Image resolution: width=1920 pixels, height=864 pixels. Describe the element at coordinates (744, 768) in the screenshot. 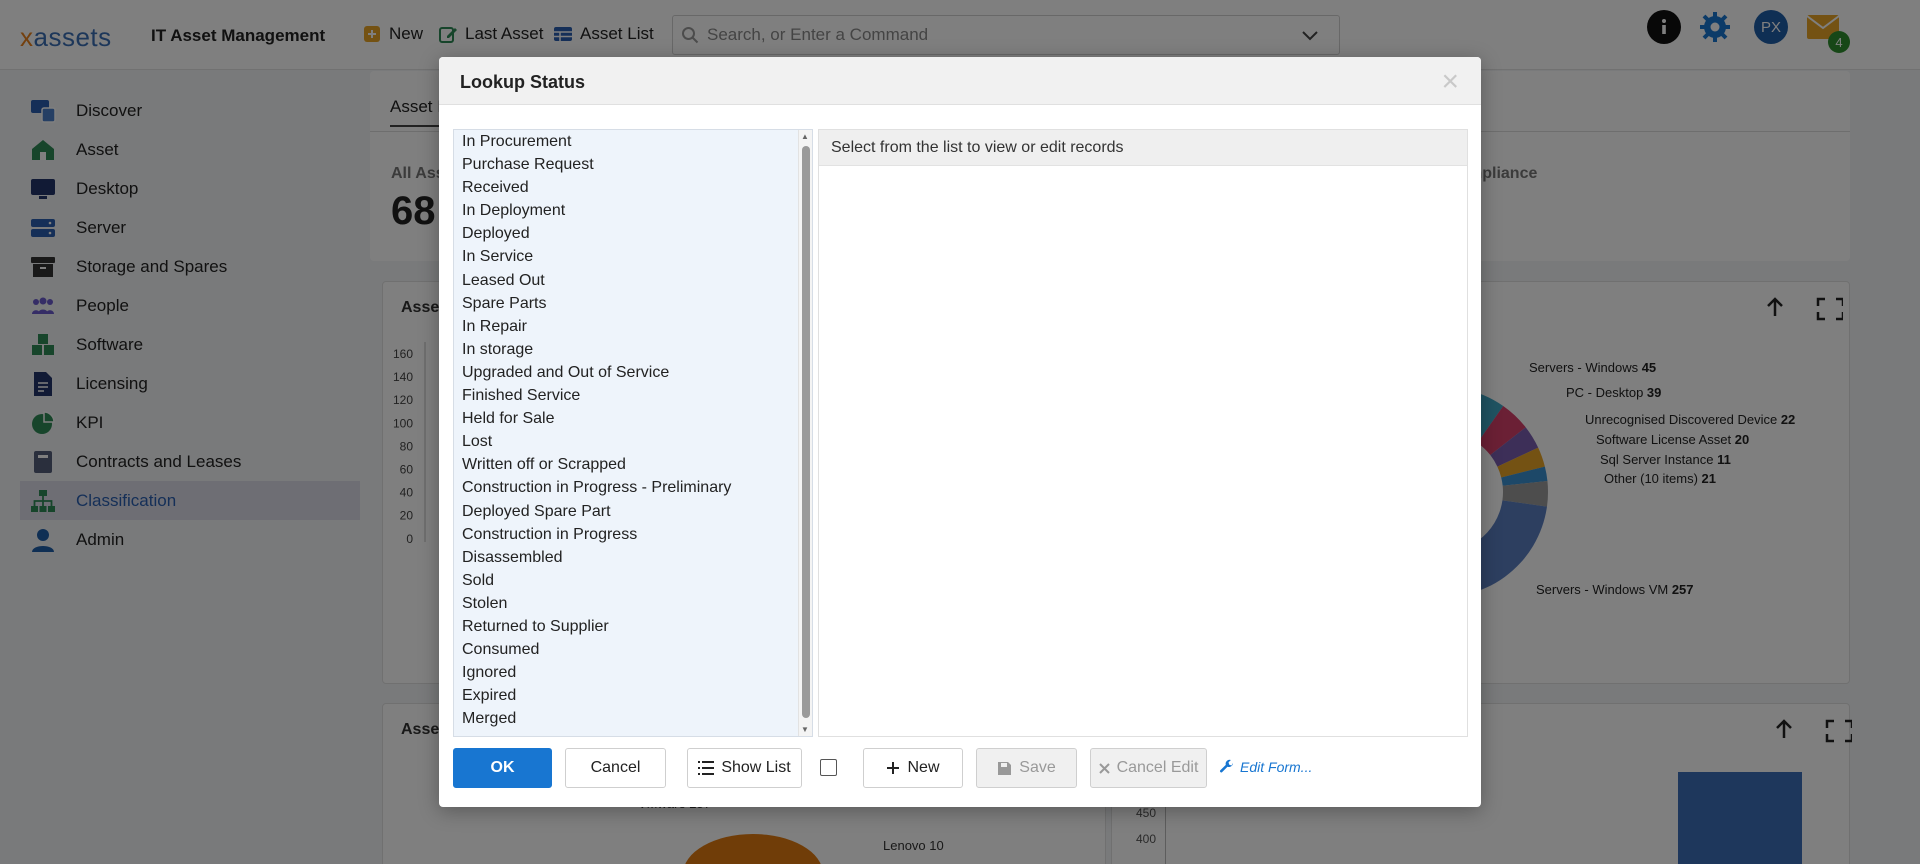

I see `show-list-button: Show List` at that location.